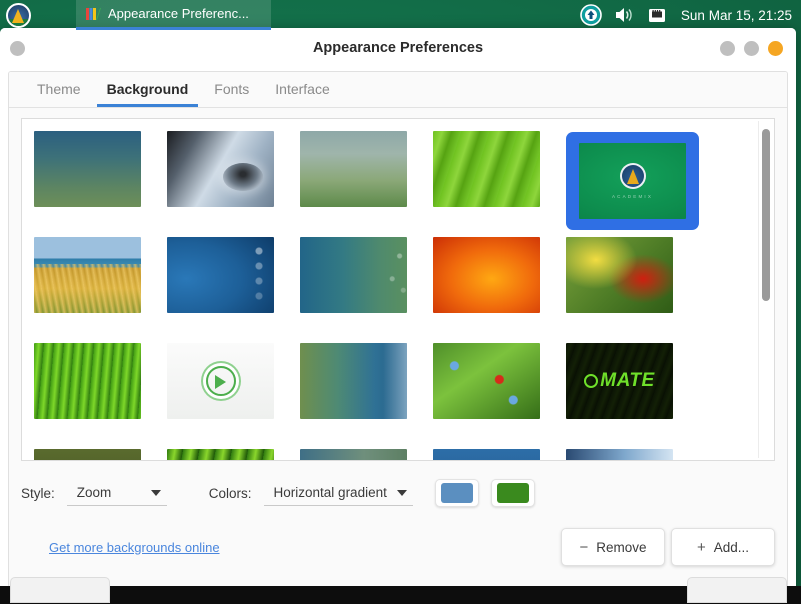 Image resolution: width=801 pixels, height=604 pixels. Describe the element at coordinates (17, 48) in the screenshot. I see `window-menu-button` at that location.